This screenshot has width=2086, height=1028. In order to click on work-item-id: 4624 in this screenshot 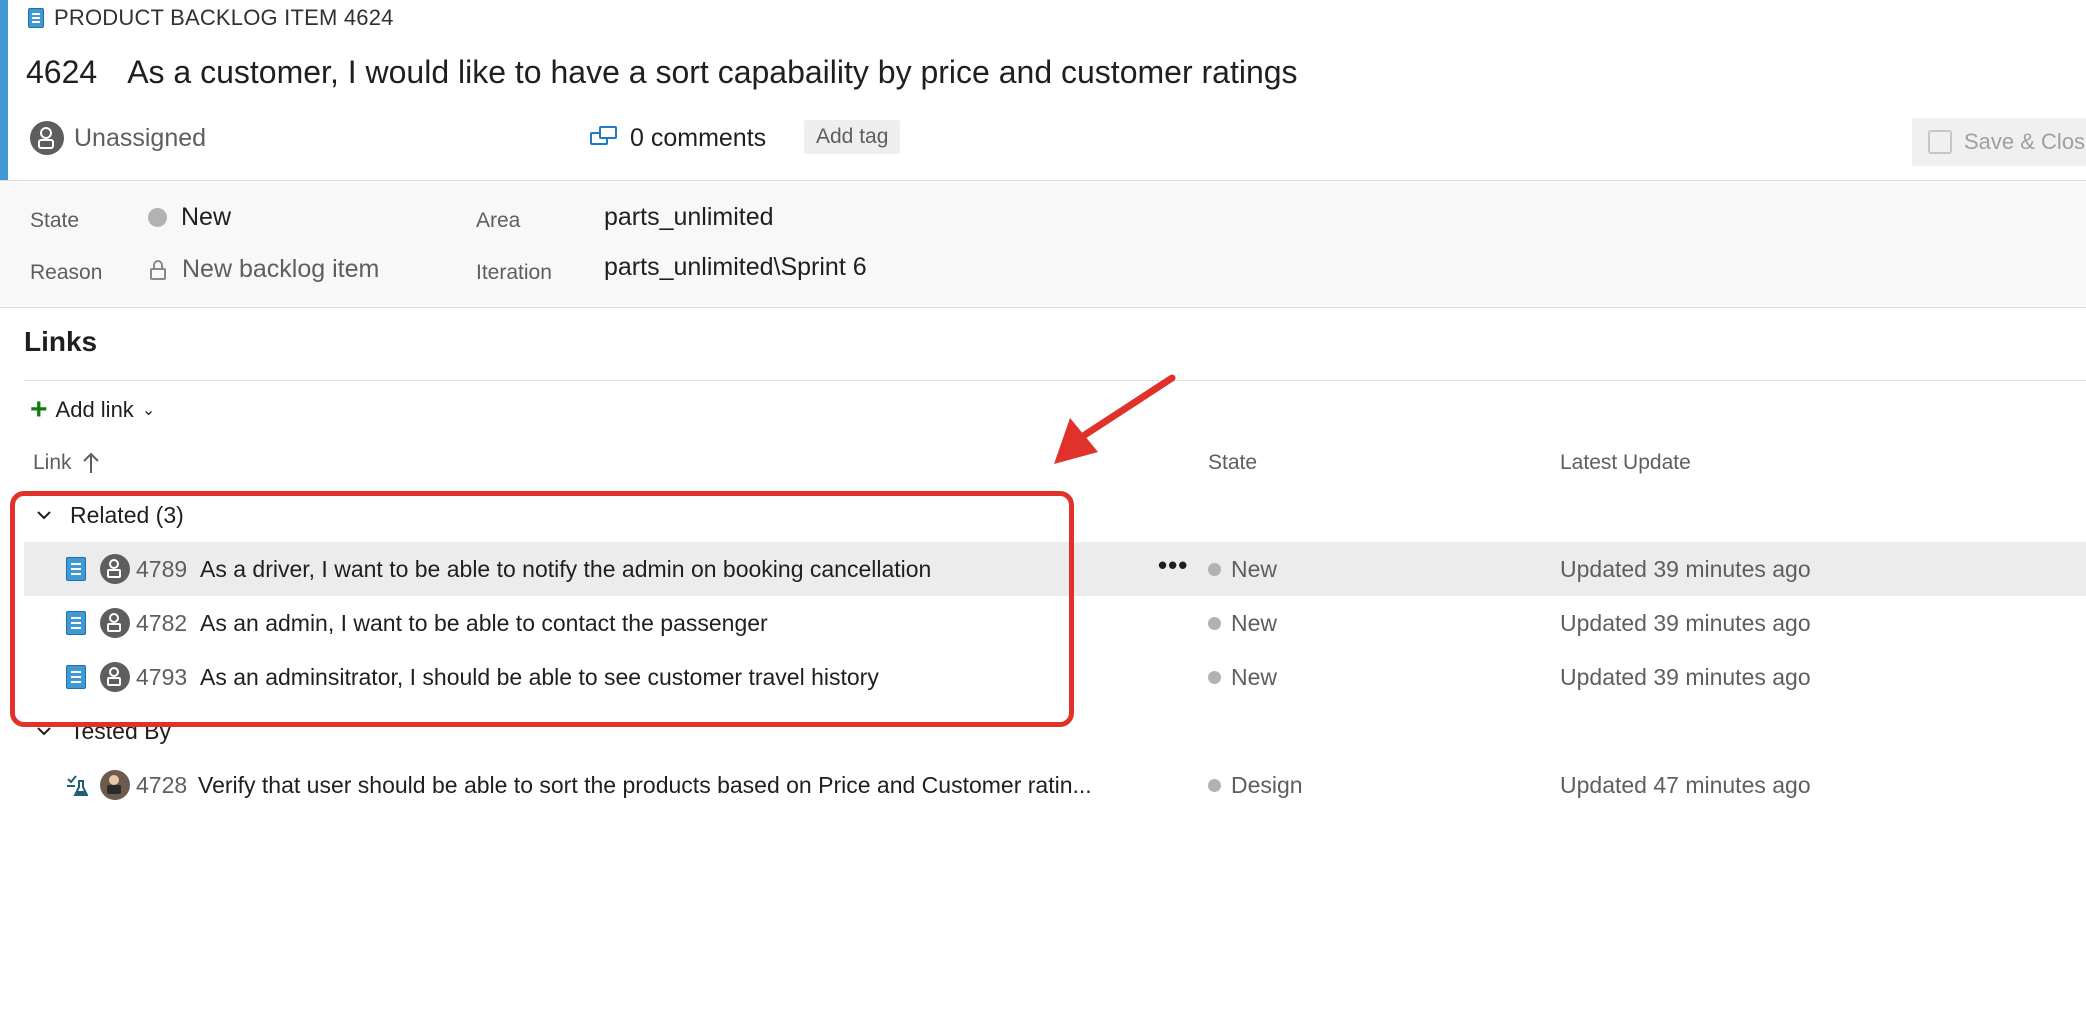, I will do `click(62, 71)`.